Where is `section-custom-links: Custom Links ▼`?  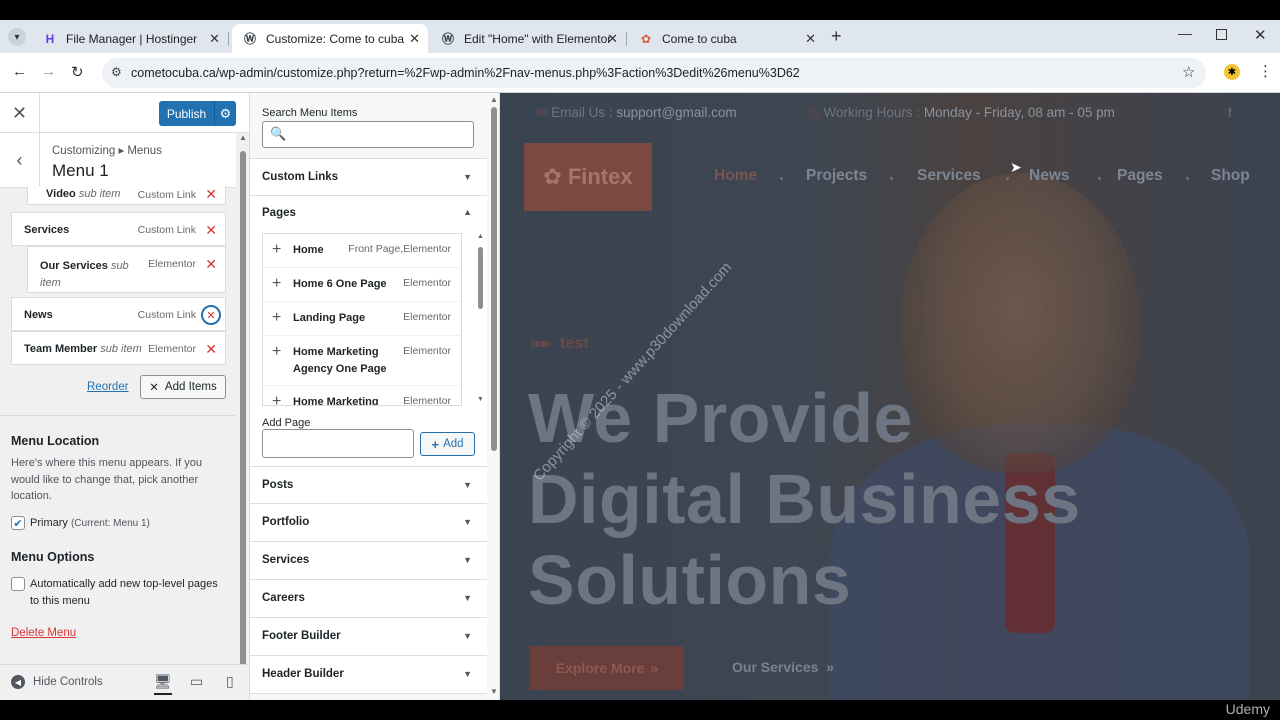
section-custom-links: Custom Links ▼ is located at coordinates (368, 177).